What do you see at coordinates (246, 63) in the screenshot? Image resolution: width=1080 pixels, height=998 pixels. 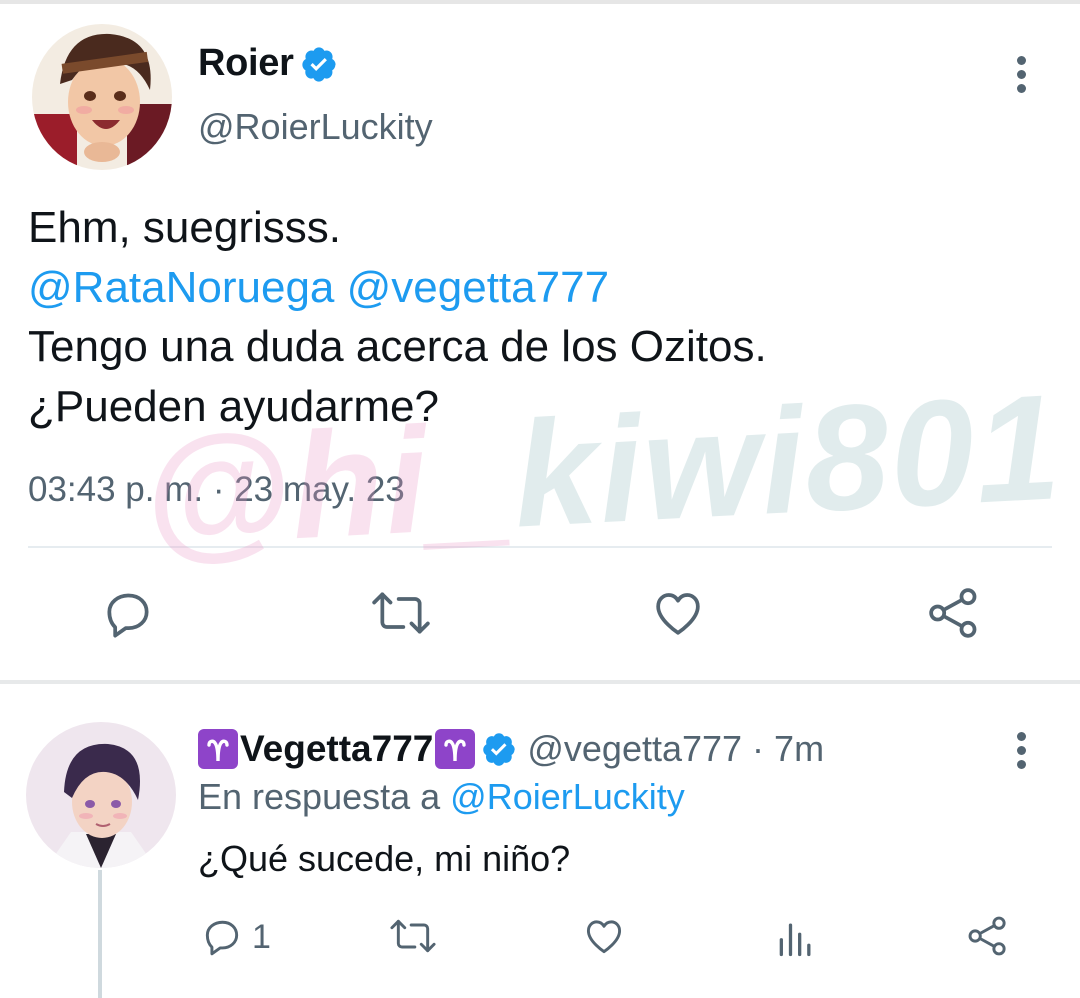 I see `display-name: Roier` at bounding box center [246, 63].